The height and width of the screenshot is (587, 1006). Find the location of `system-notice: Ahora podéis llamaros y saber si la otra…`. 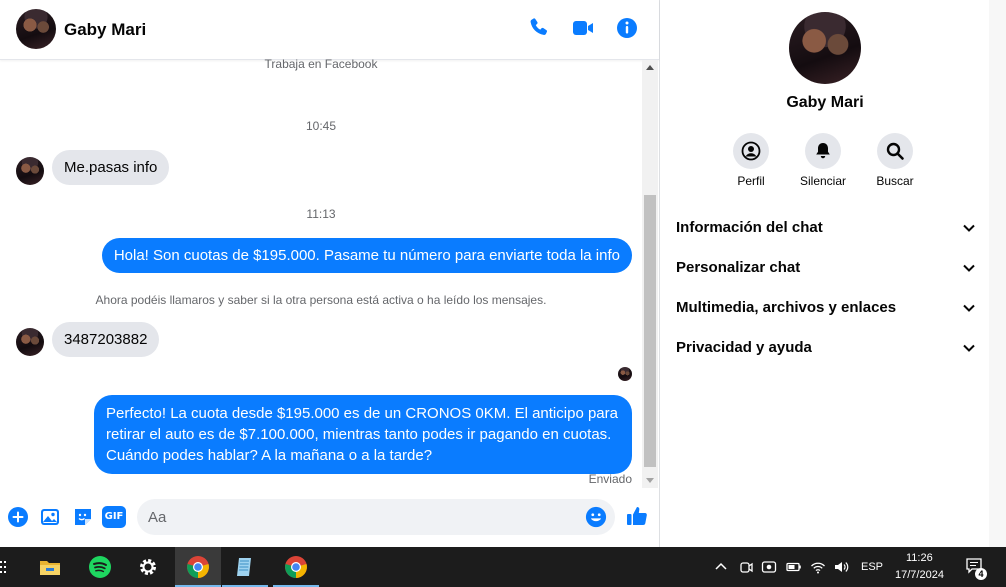

system-notice: Ahora podéis llamaros y saber si la otra… is located at coordinates (321, 300).